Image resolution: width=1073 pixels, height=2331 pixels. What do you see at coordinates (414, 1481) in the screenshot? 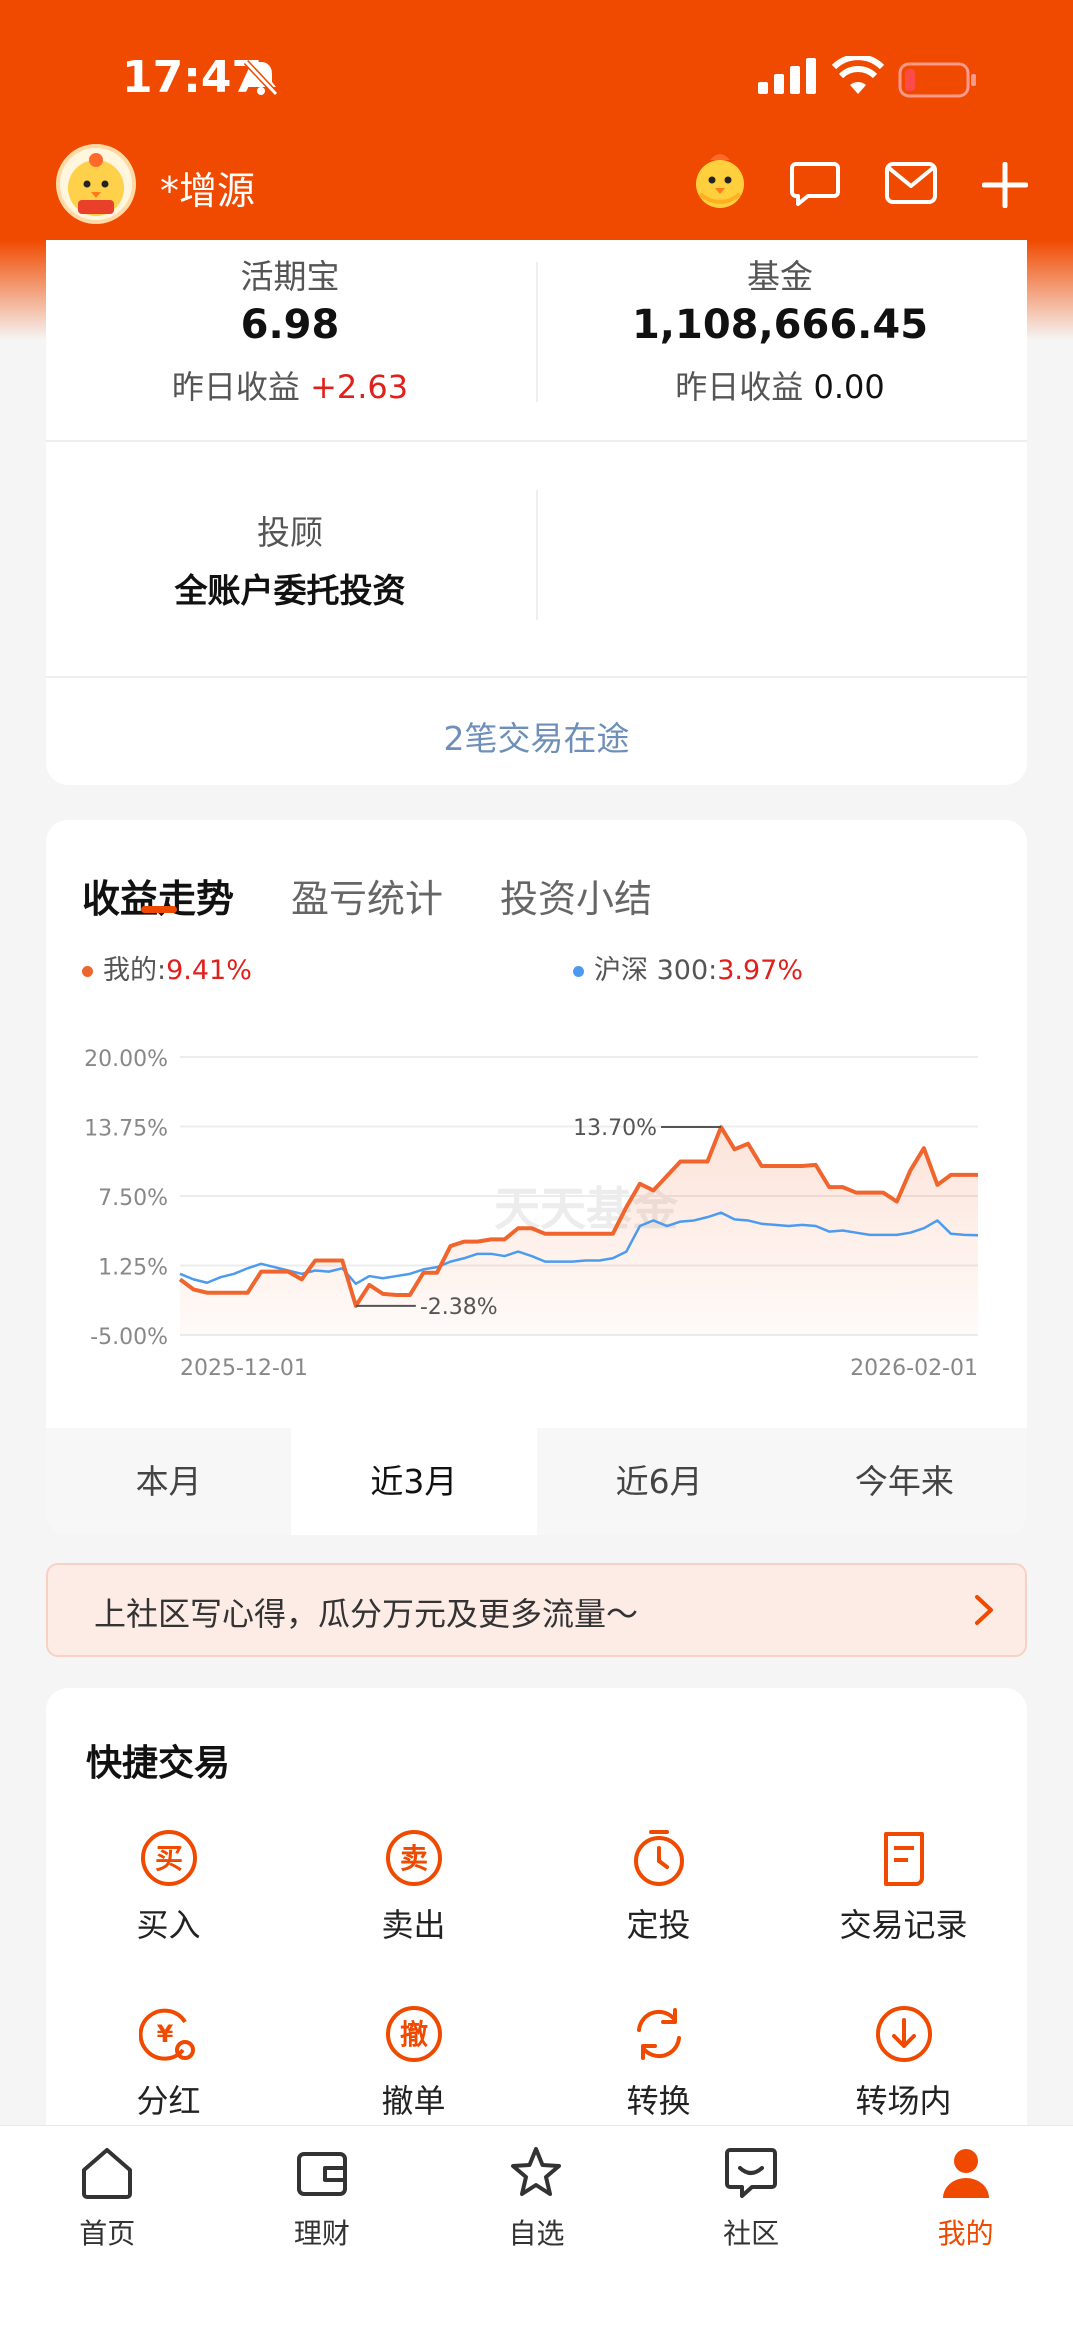
I see `range-3-months: 近3月` at bounding box center [414, 1481].